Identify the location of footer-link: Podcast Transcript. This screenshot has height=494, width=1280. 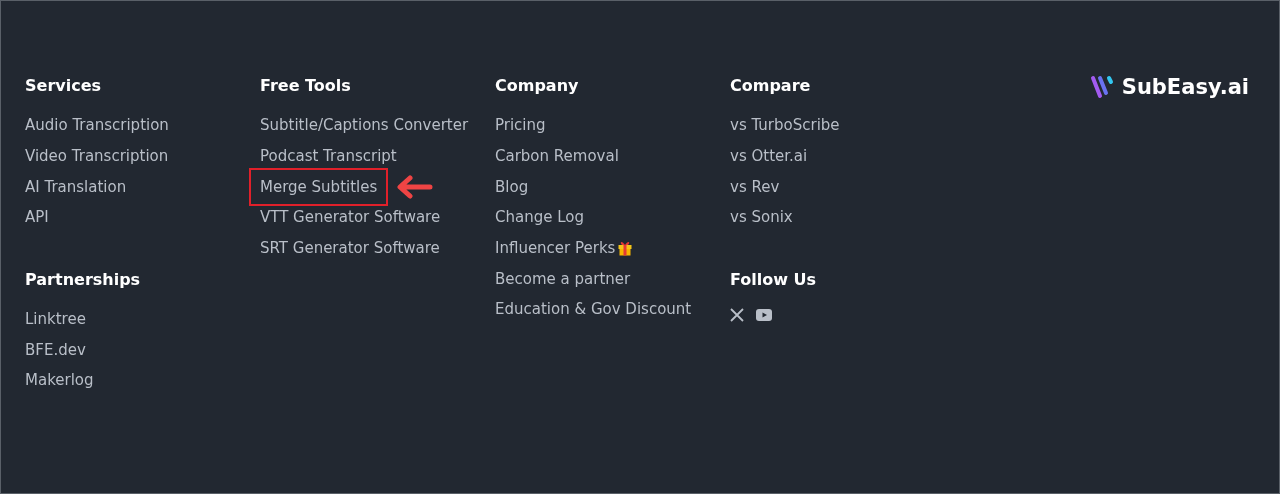
(328, 156).